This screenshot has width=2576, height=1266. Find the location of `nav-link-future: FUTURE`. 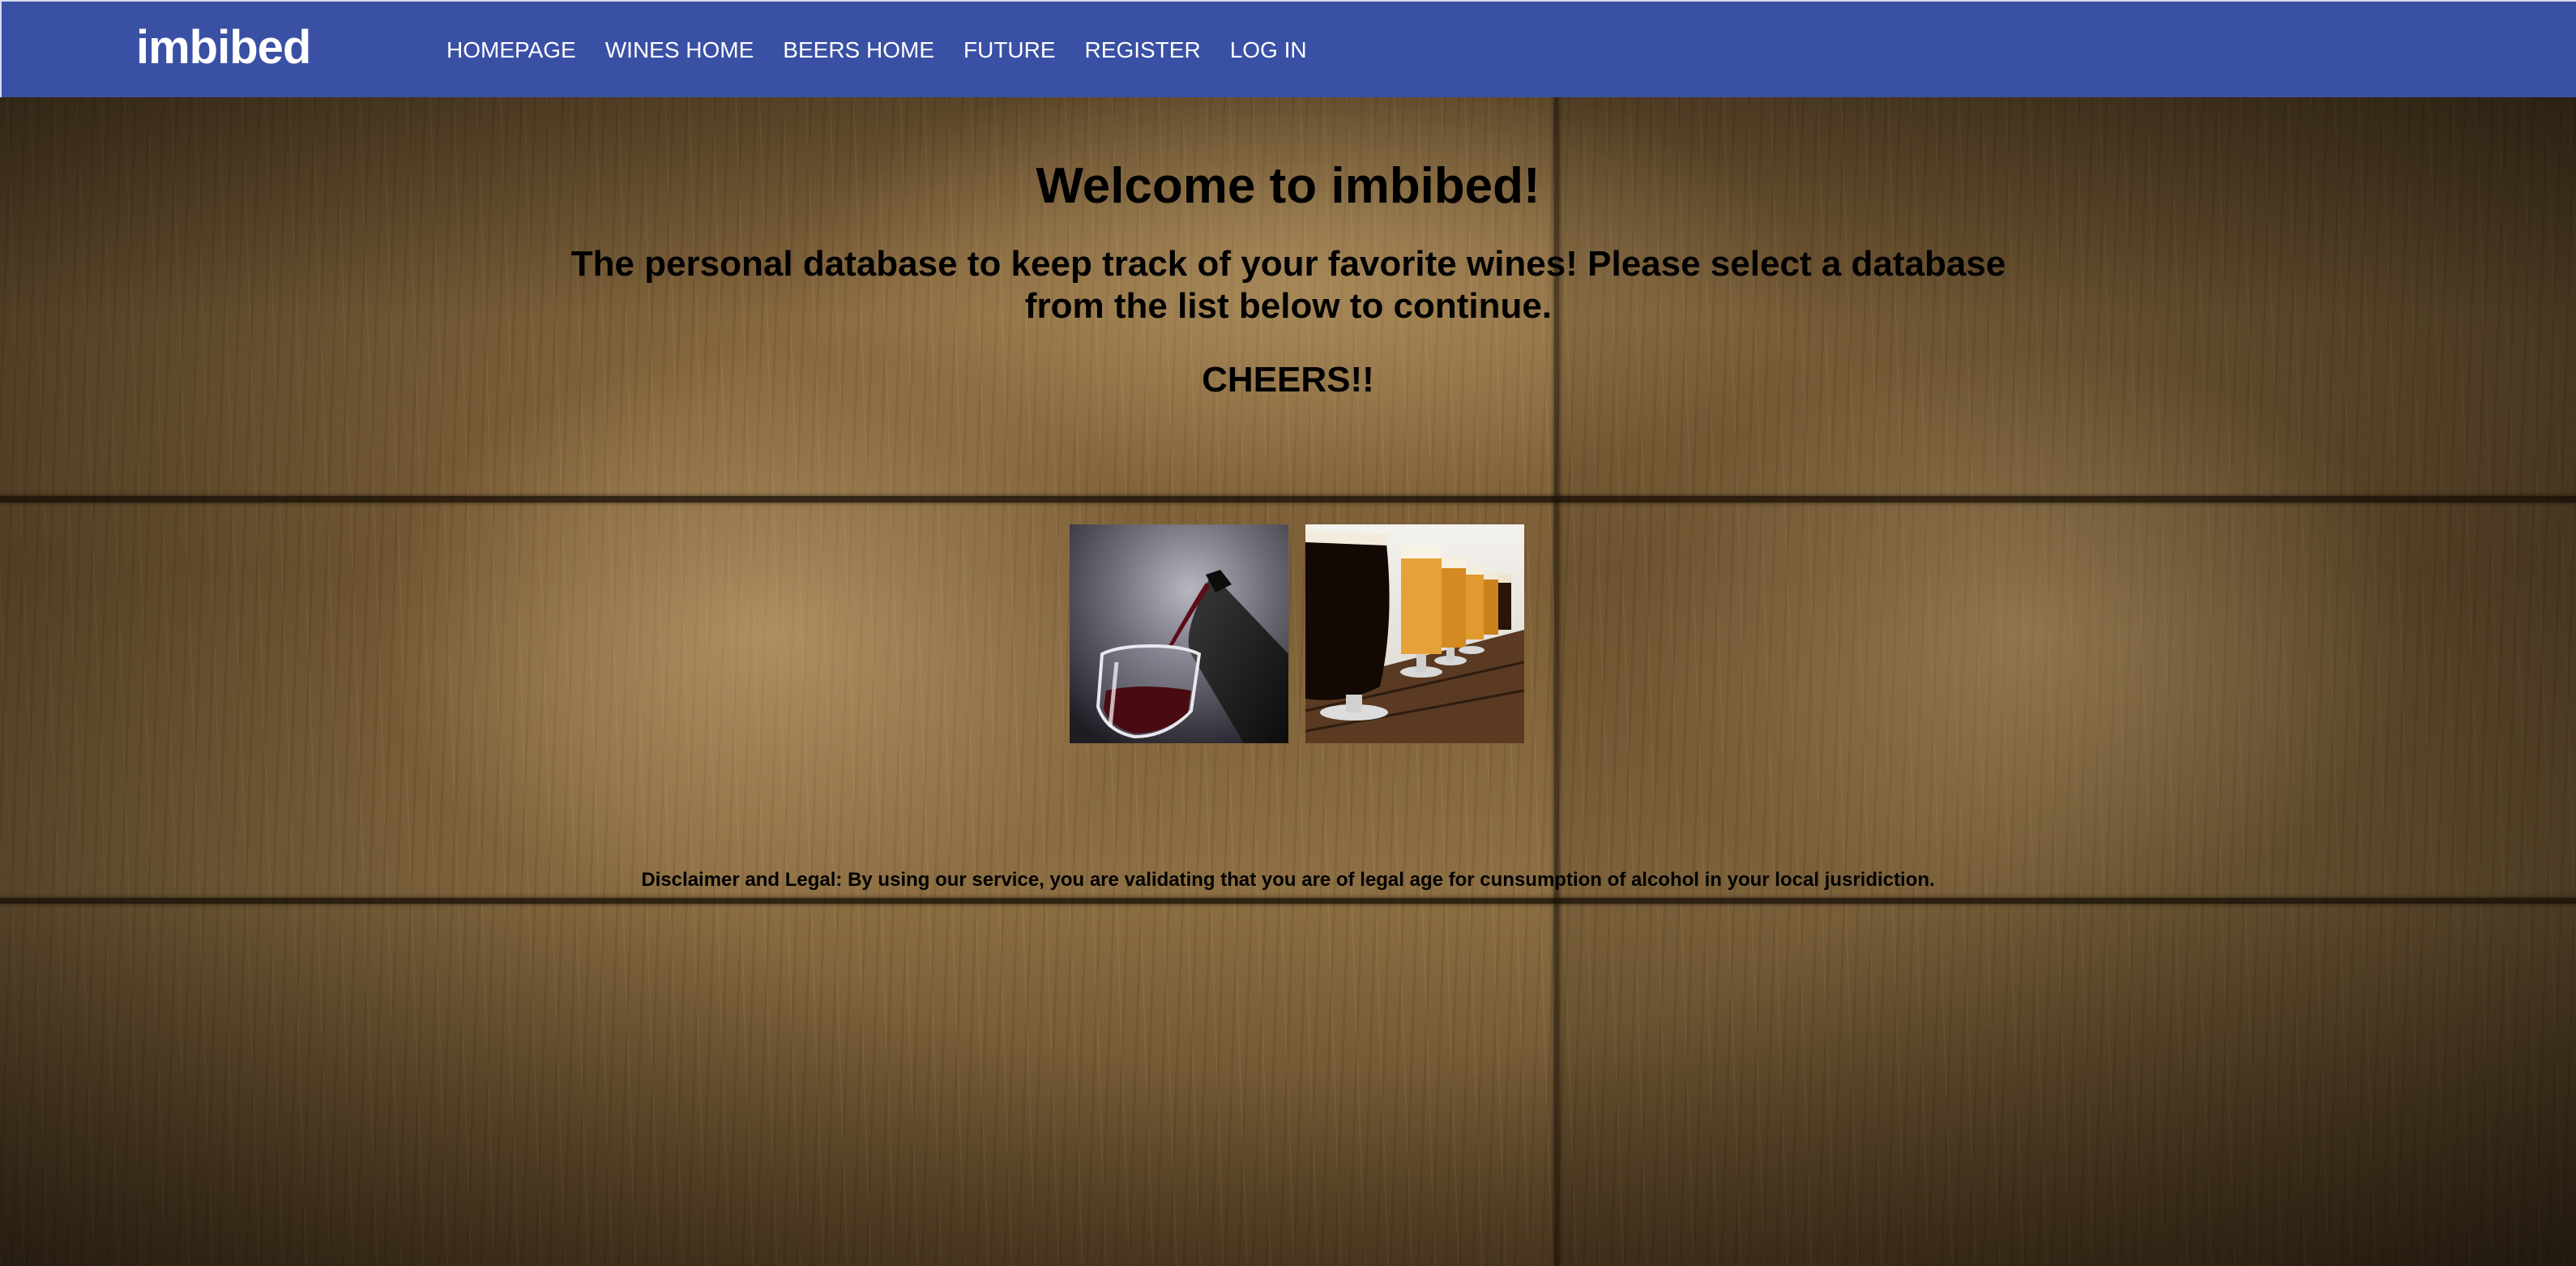

nav-link-future: FUTURE is located at coordinates (1009, 50).